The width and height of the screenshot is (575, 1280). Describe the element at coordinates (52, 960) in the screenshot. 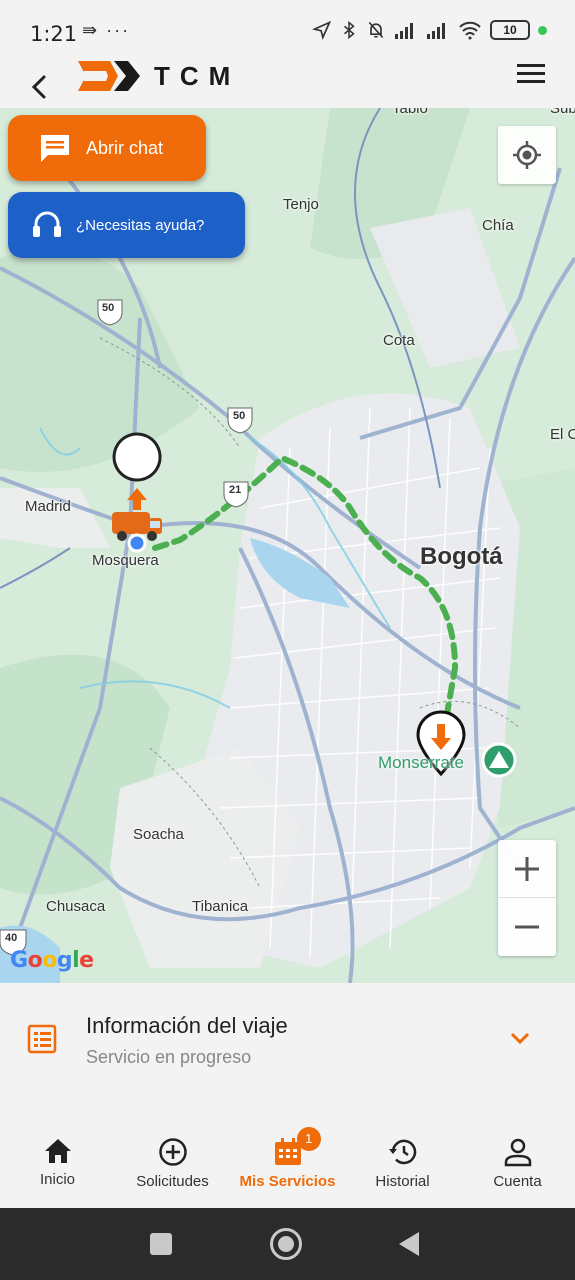

I see `google-logo: Google` at that location.